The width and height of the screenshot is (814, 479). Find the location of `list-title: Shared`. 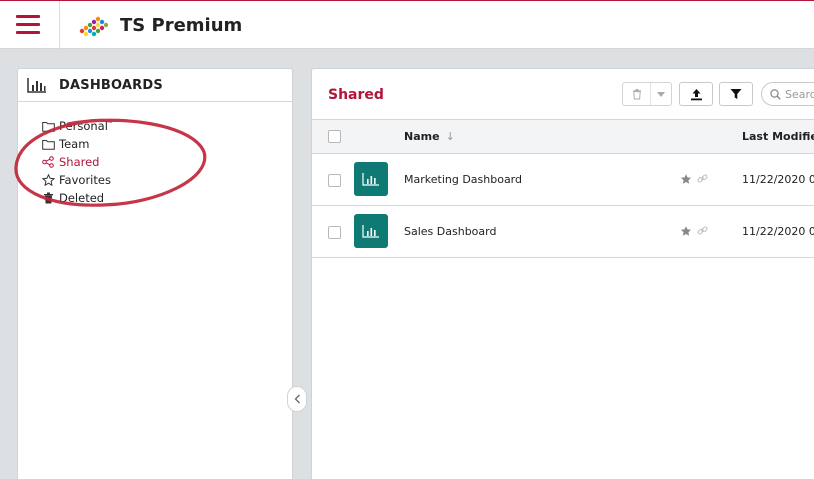

list-title: Shared is located at coordinates (356, 95).